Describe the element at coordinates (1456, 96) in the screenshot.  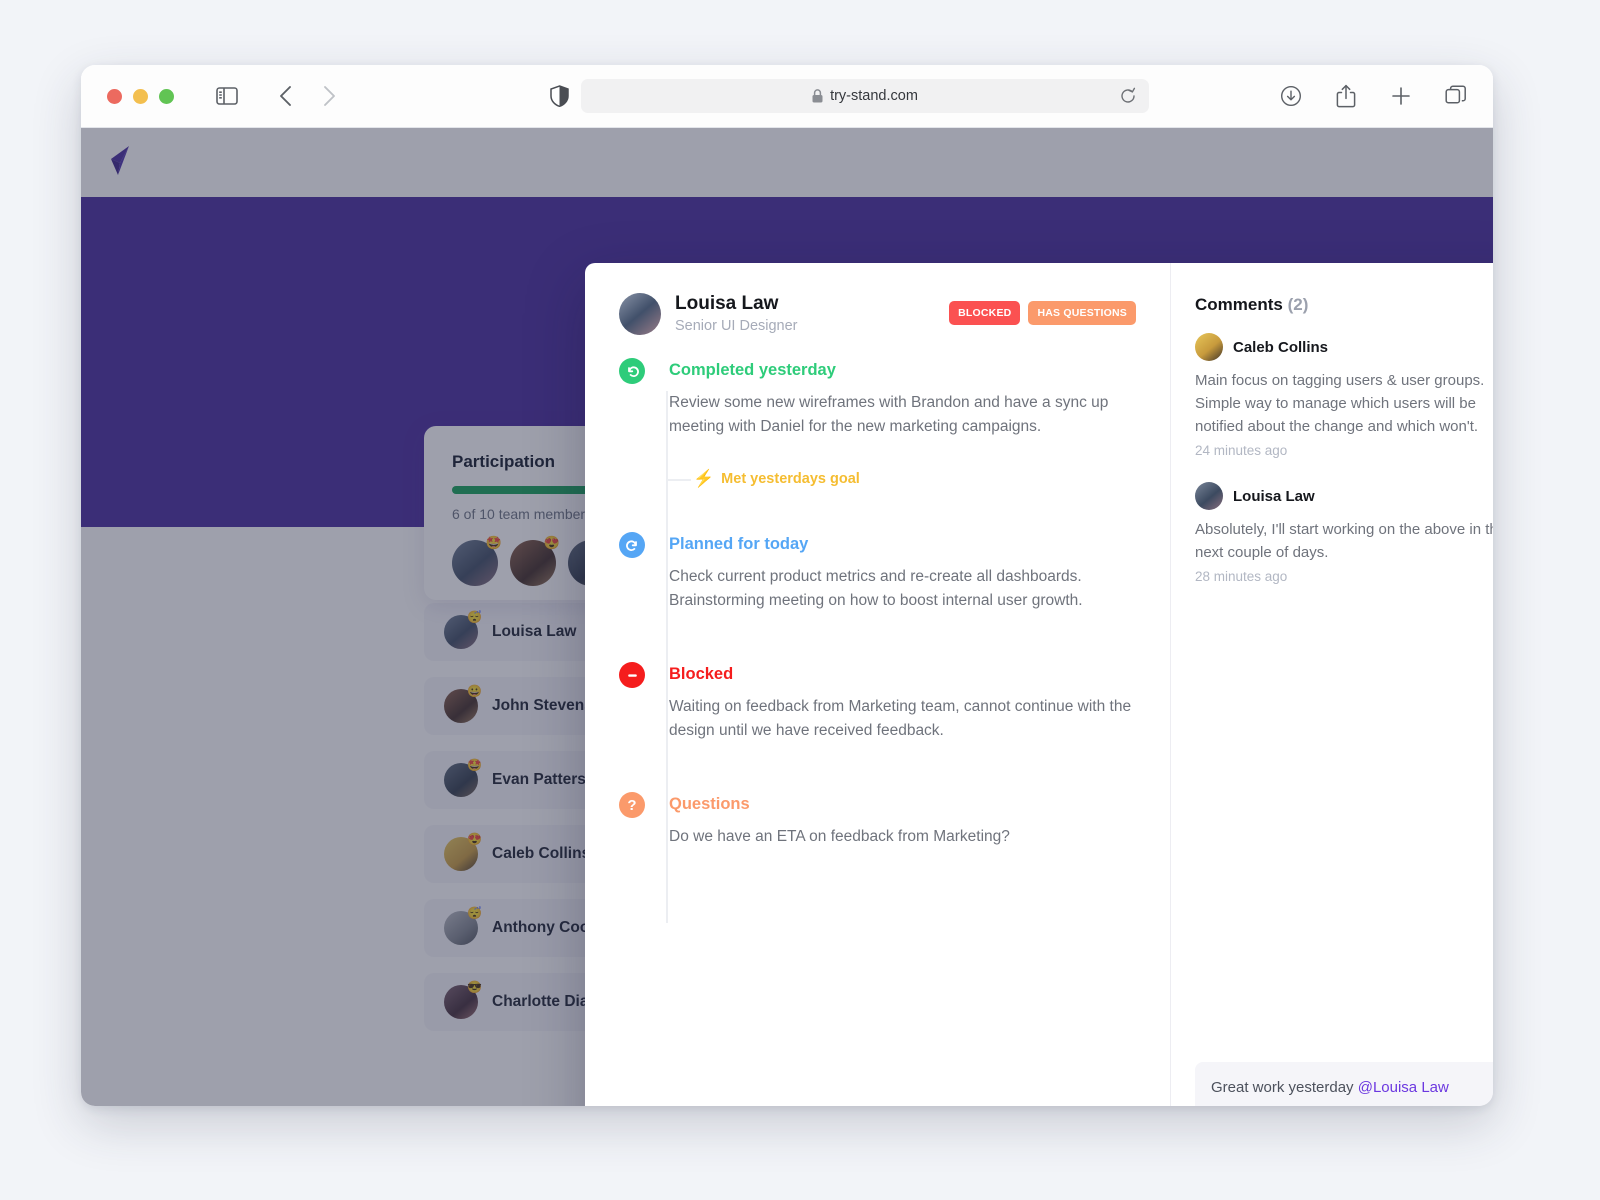
I see `tab-overview-icon` at that location.